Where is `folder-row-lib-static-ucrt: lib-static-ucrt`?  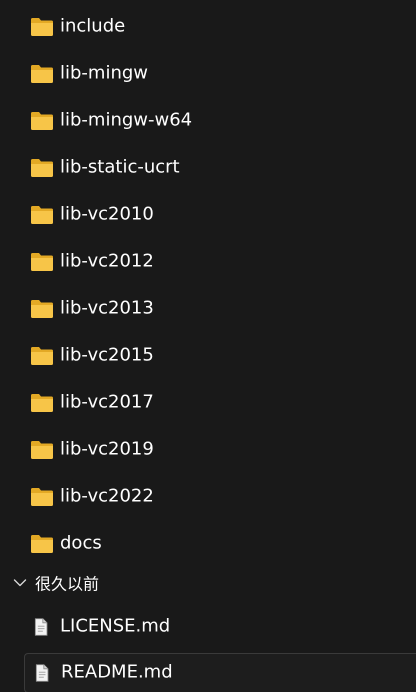
folder-row-lib-static-ucrt: lib-static-ucrt is located at coordinates (208, 168).